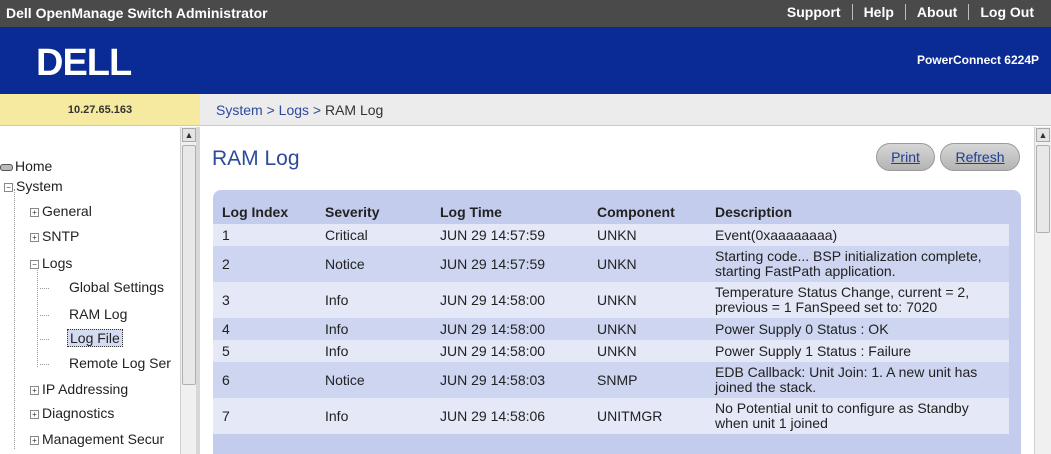 The width and height of the screenshot is (1051, 454). What do you see at coordinates (857, 235) in the screenshot?
I see `description-cell: Event(0xaaaaaaaa)` at bounding box center [857, 235].